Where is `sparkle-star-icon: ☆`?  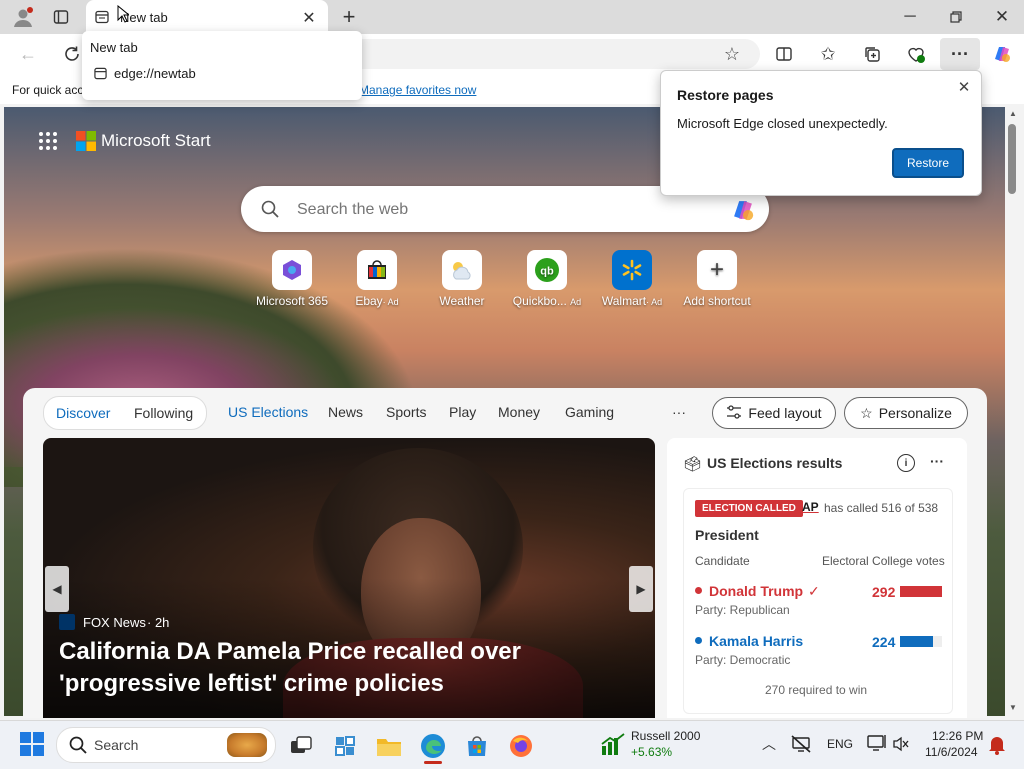
sparkle-star-icon: ☆ is located at coordinates (866, 412).